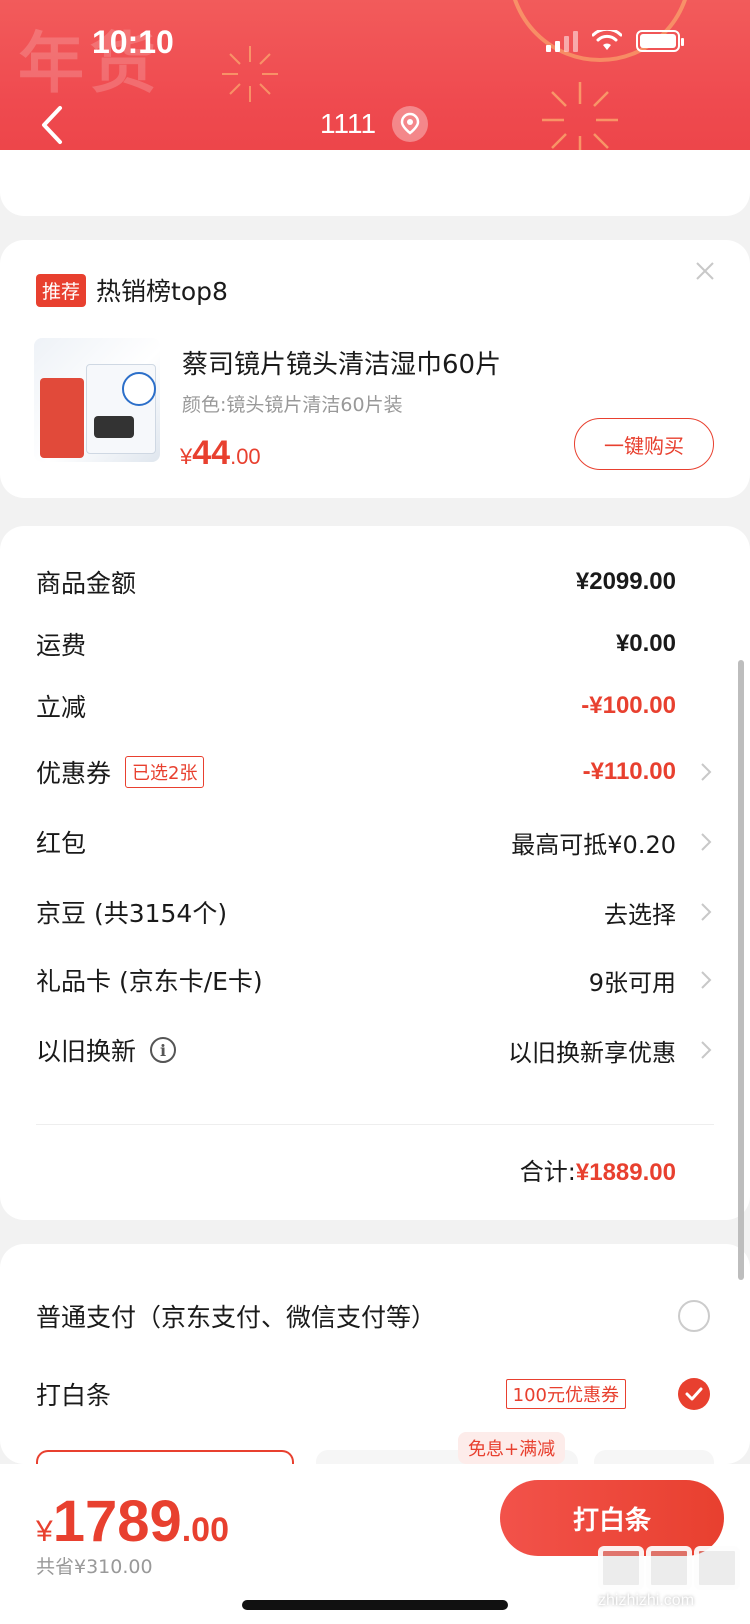 The image size is (750, 1624). What do you see at coordinates (644, 444) in the screenshot?
I see `one-click-buy-button: 一键购买` at bounding box center [644, 444].